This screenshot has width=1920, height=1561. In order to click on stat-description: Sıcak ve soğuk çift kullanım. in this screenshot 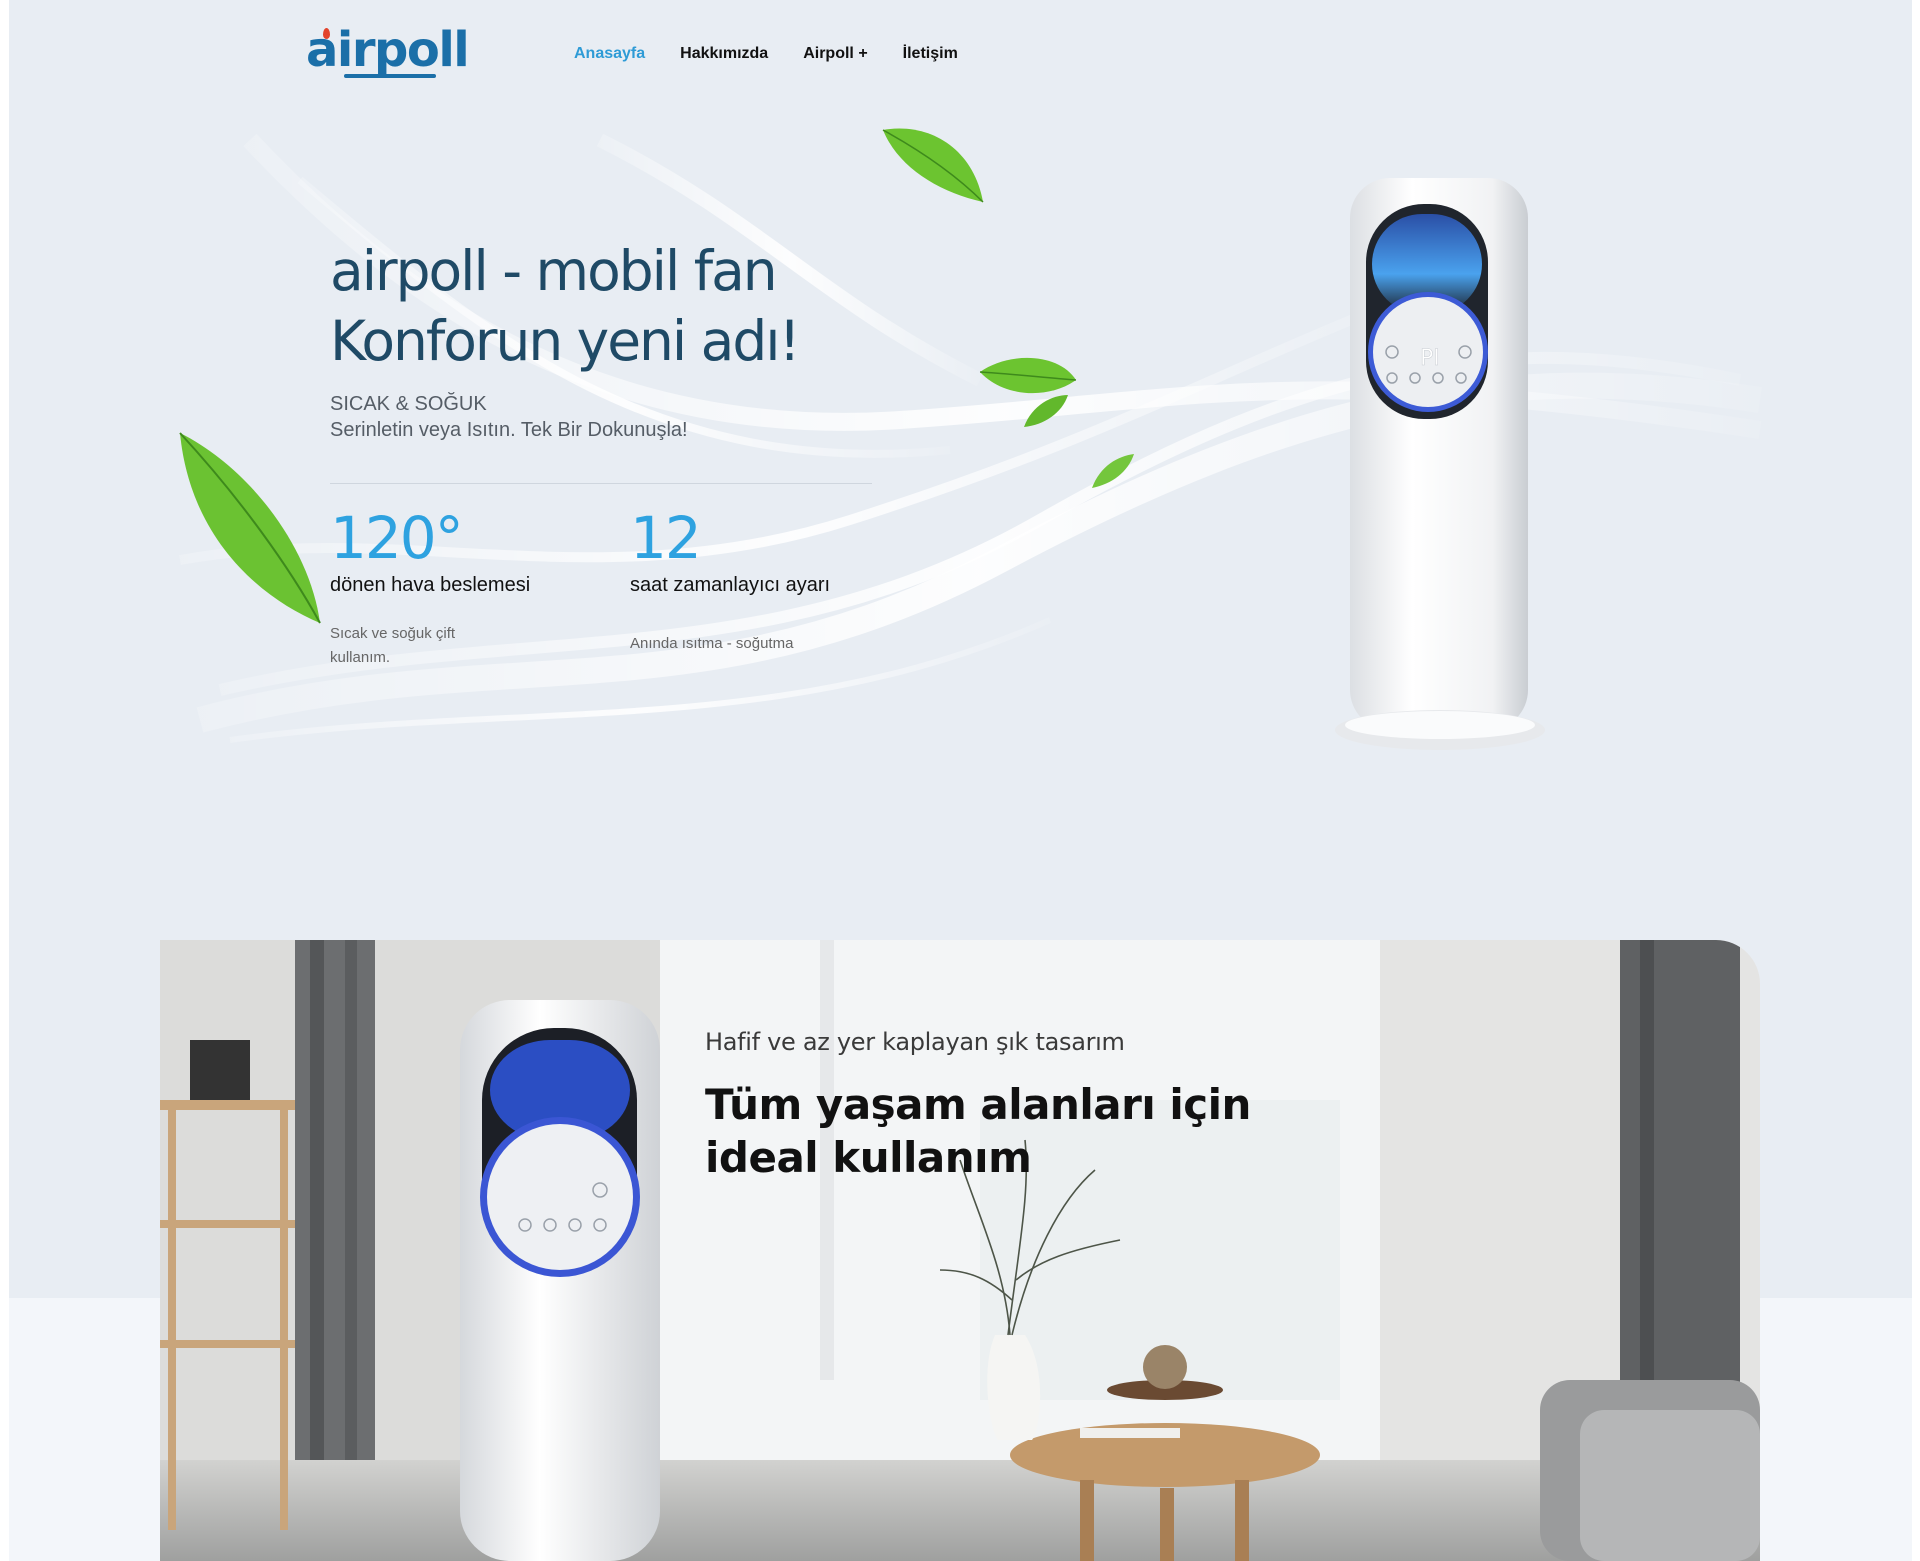, I will do `click(393, 645)`.